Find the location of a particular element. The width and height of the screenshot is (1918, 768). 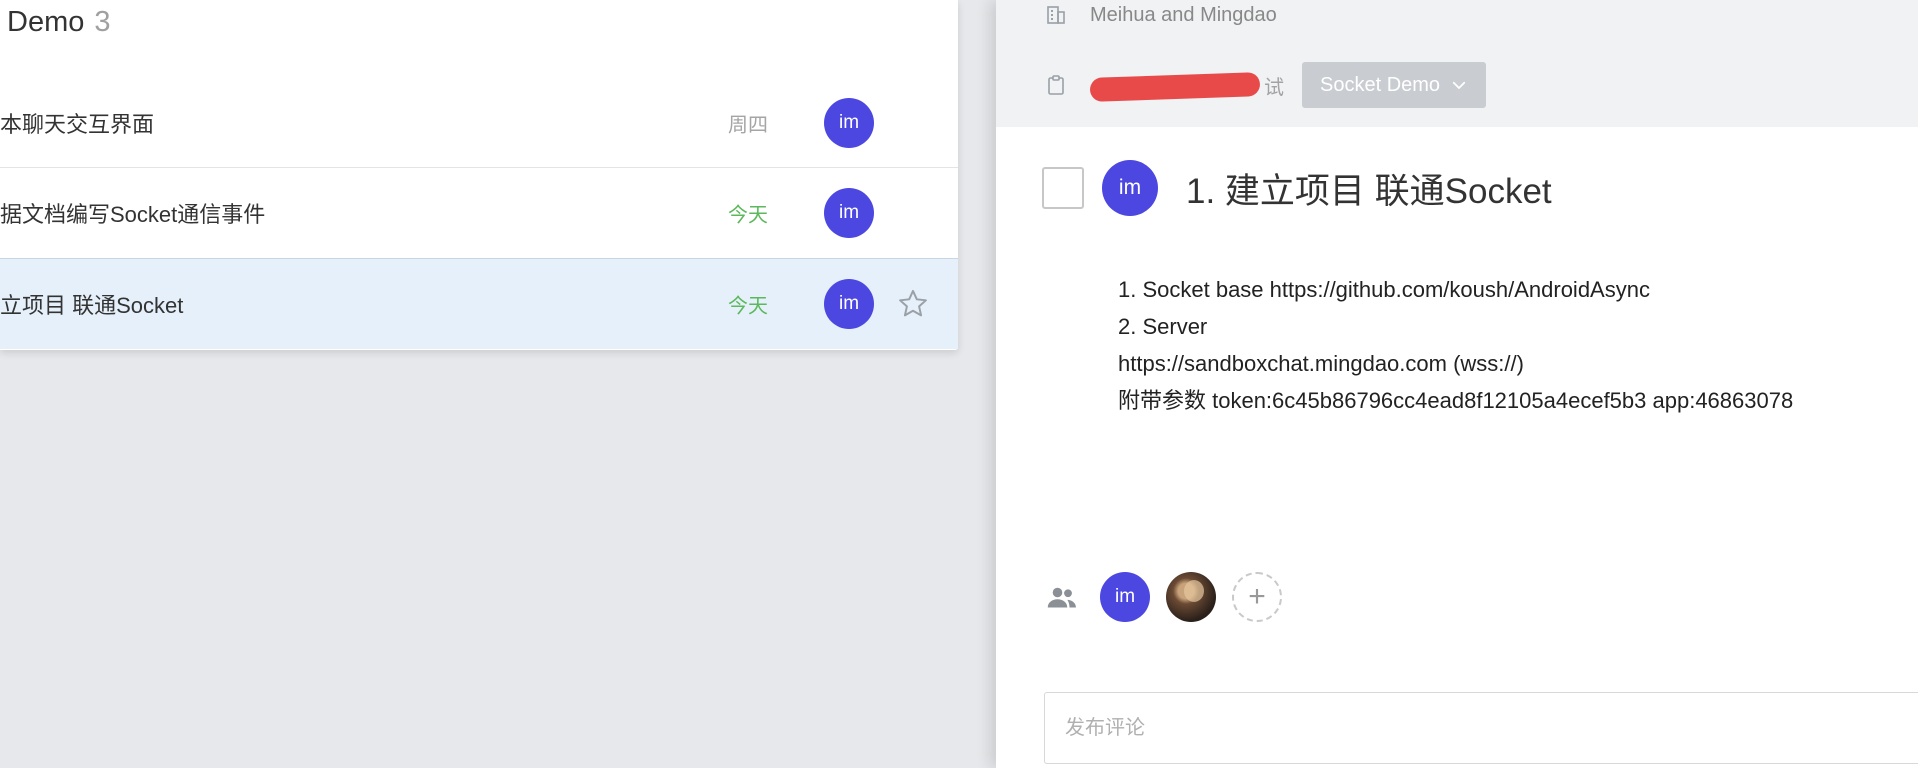

clipboard-icon is located at coordinates (1056, 85).